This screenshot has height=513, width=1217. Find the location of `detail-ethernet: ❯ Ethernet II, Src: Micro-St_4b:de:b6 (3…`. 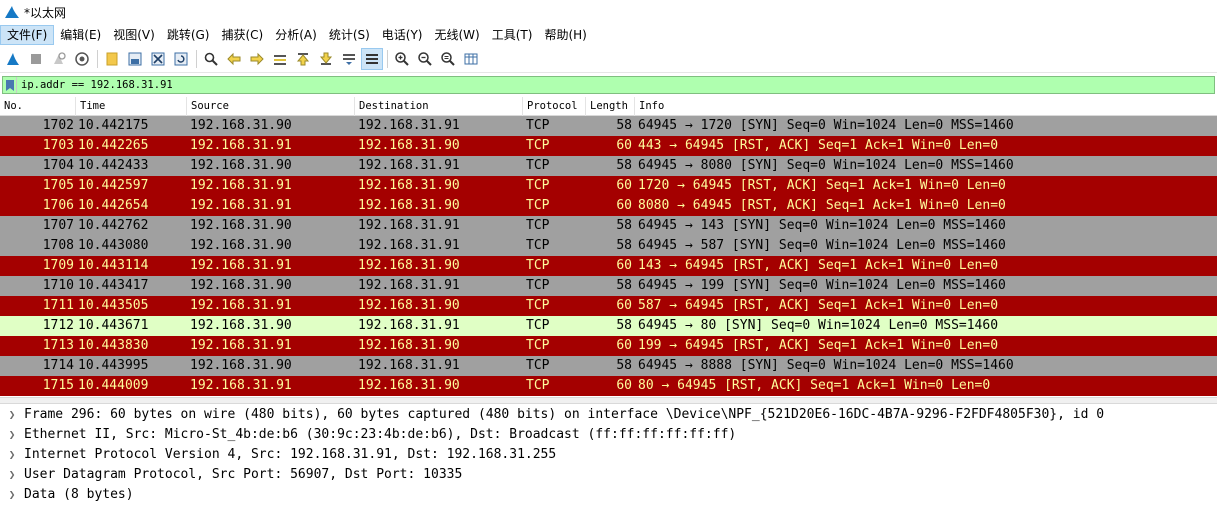

detail-ethernet: ❯ Ethernet II, Src: Micro-St_4b:de:b6 (3… is located at coordinates (608, 435).